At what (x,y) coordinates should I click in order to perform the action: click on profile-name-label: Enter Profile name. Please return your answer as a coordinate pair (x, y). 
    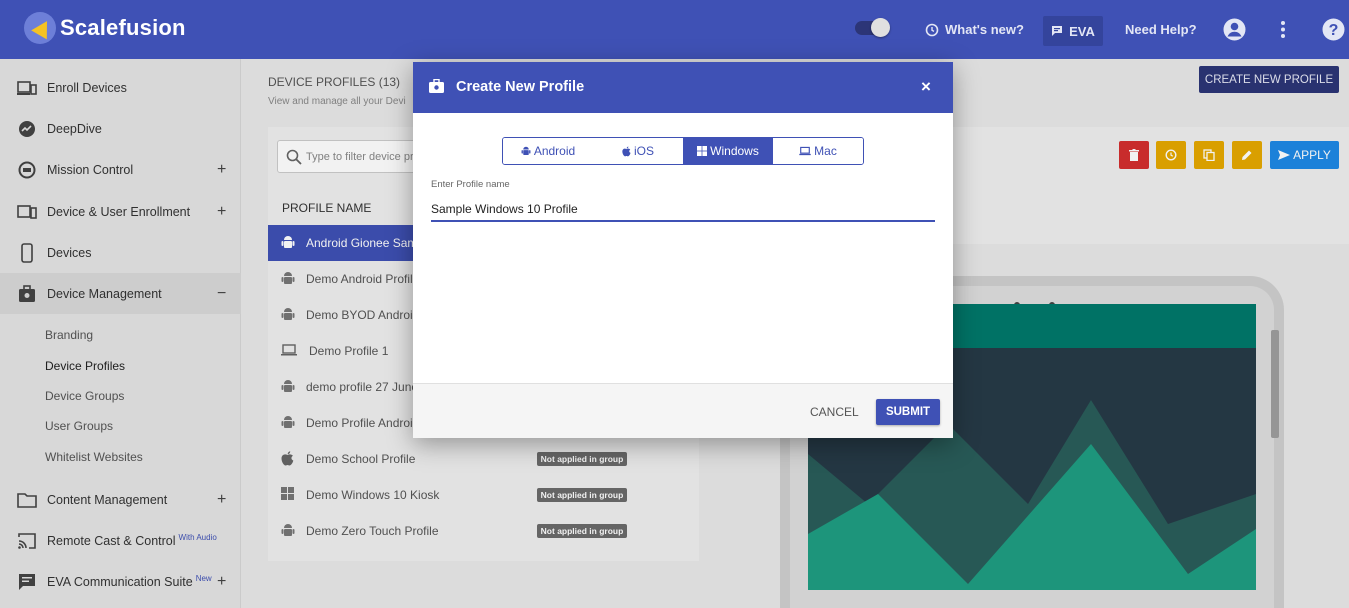
    Looking at the image, I should click on (470, 184).